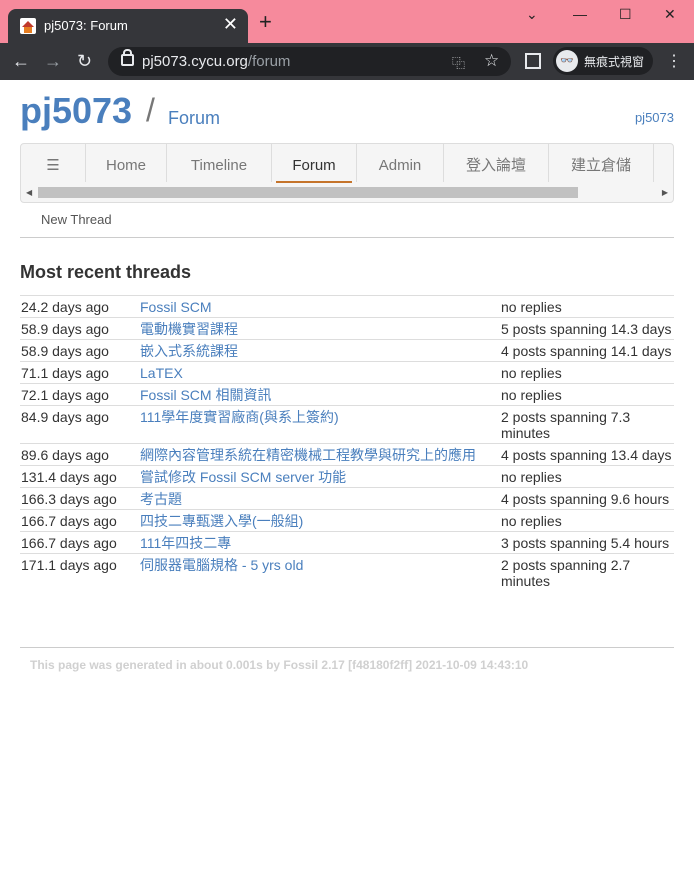 This screenshot has width=694, height=872. I want to click on scroll-left-arrow-icon: ◀, so click(29, 192).